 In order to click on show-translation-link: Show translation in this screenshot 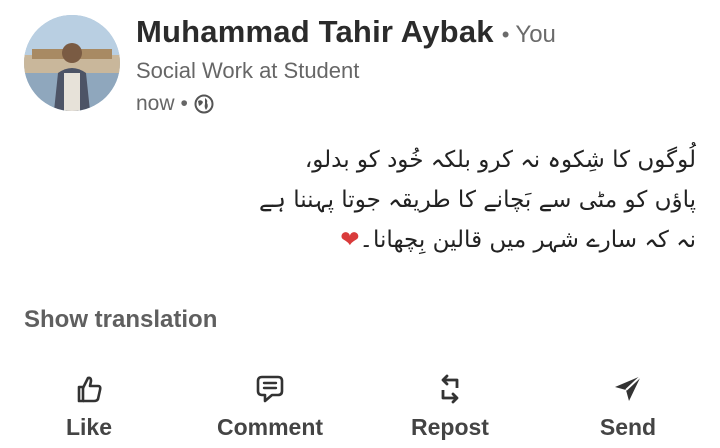, I will do `click(120, 320)`.